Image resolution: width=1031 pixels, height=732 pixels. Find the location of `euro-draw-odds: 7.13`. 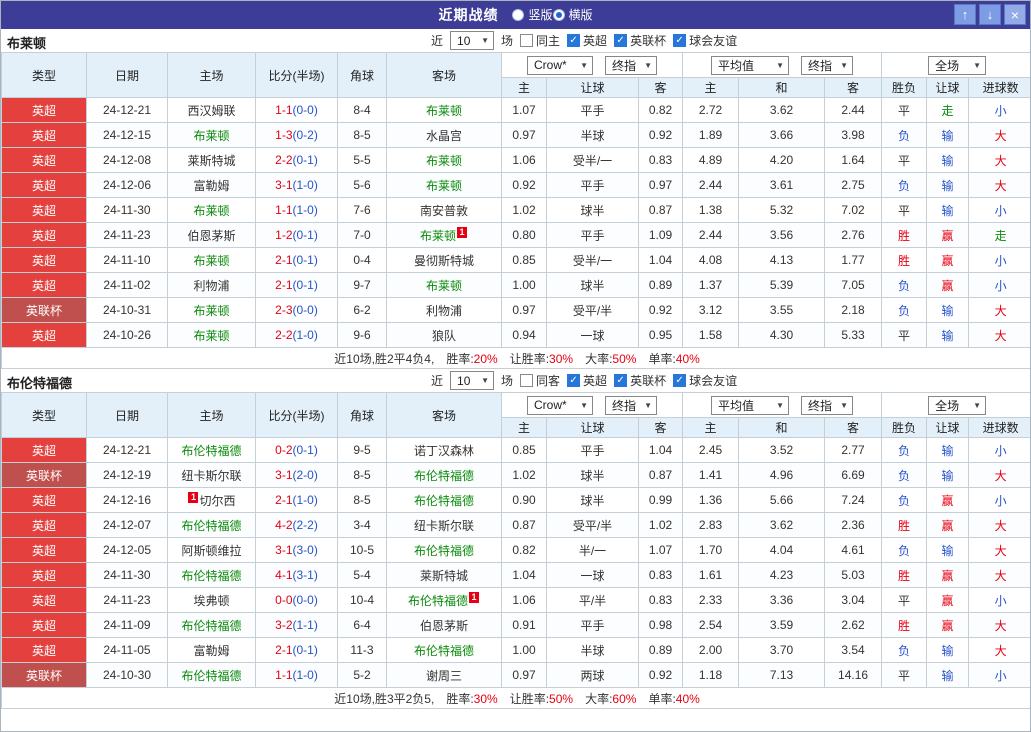

euro-draw-odds: 7.13 is located at coordinates (782, 675).